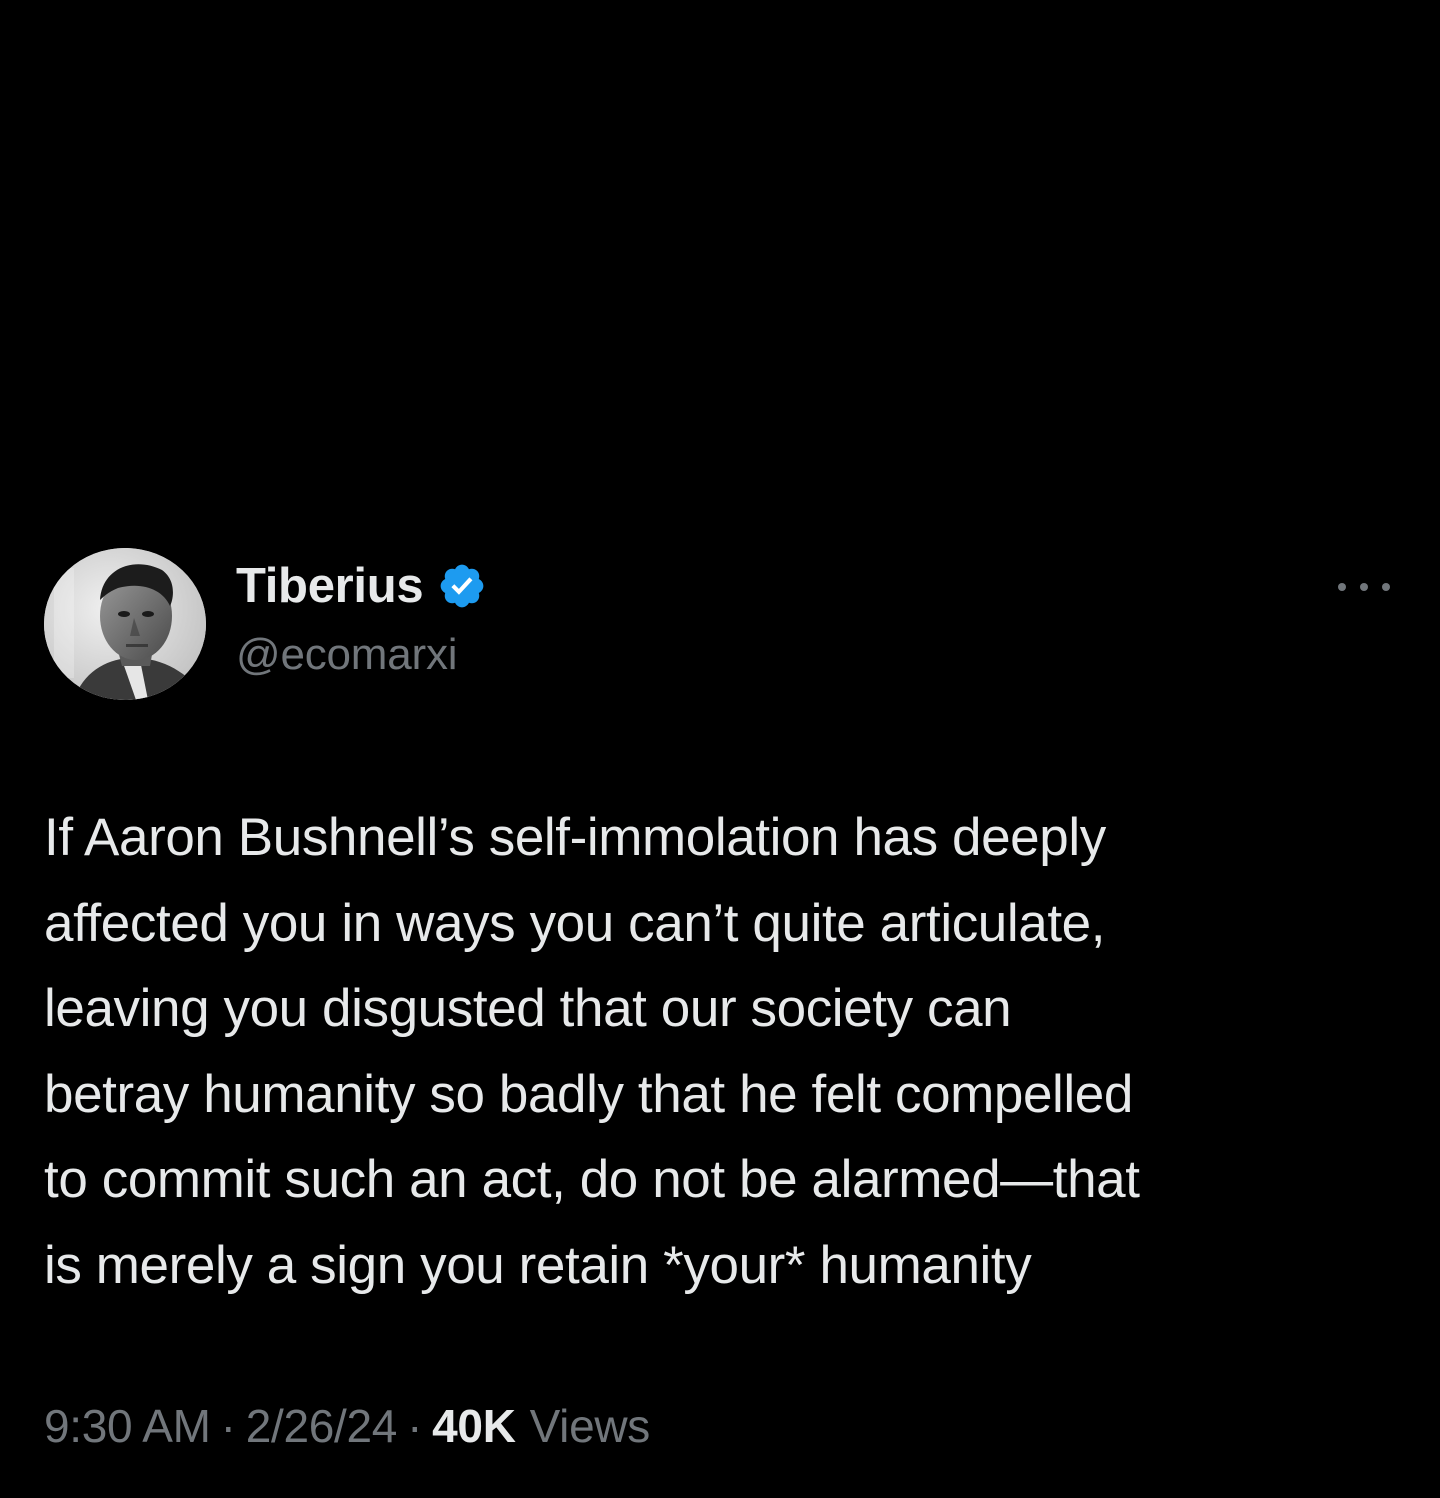  I want to click on tweet-meta: 9:30 AM · 2/26/24 · 40K Views, so click(347, 1426).